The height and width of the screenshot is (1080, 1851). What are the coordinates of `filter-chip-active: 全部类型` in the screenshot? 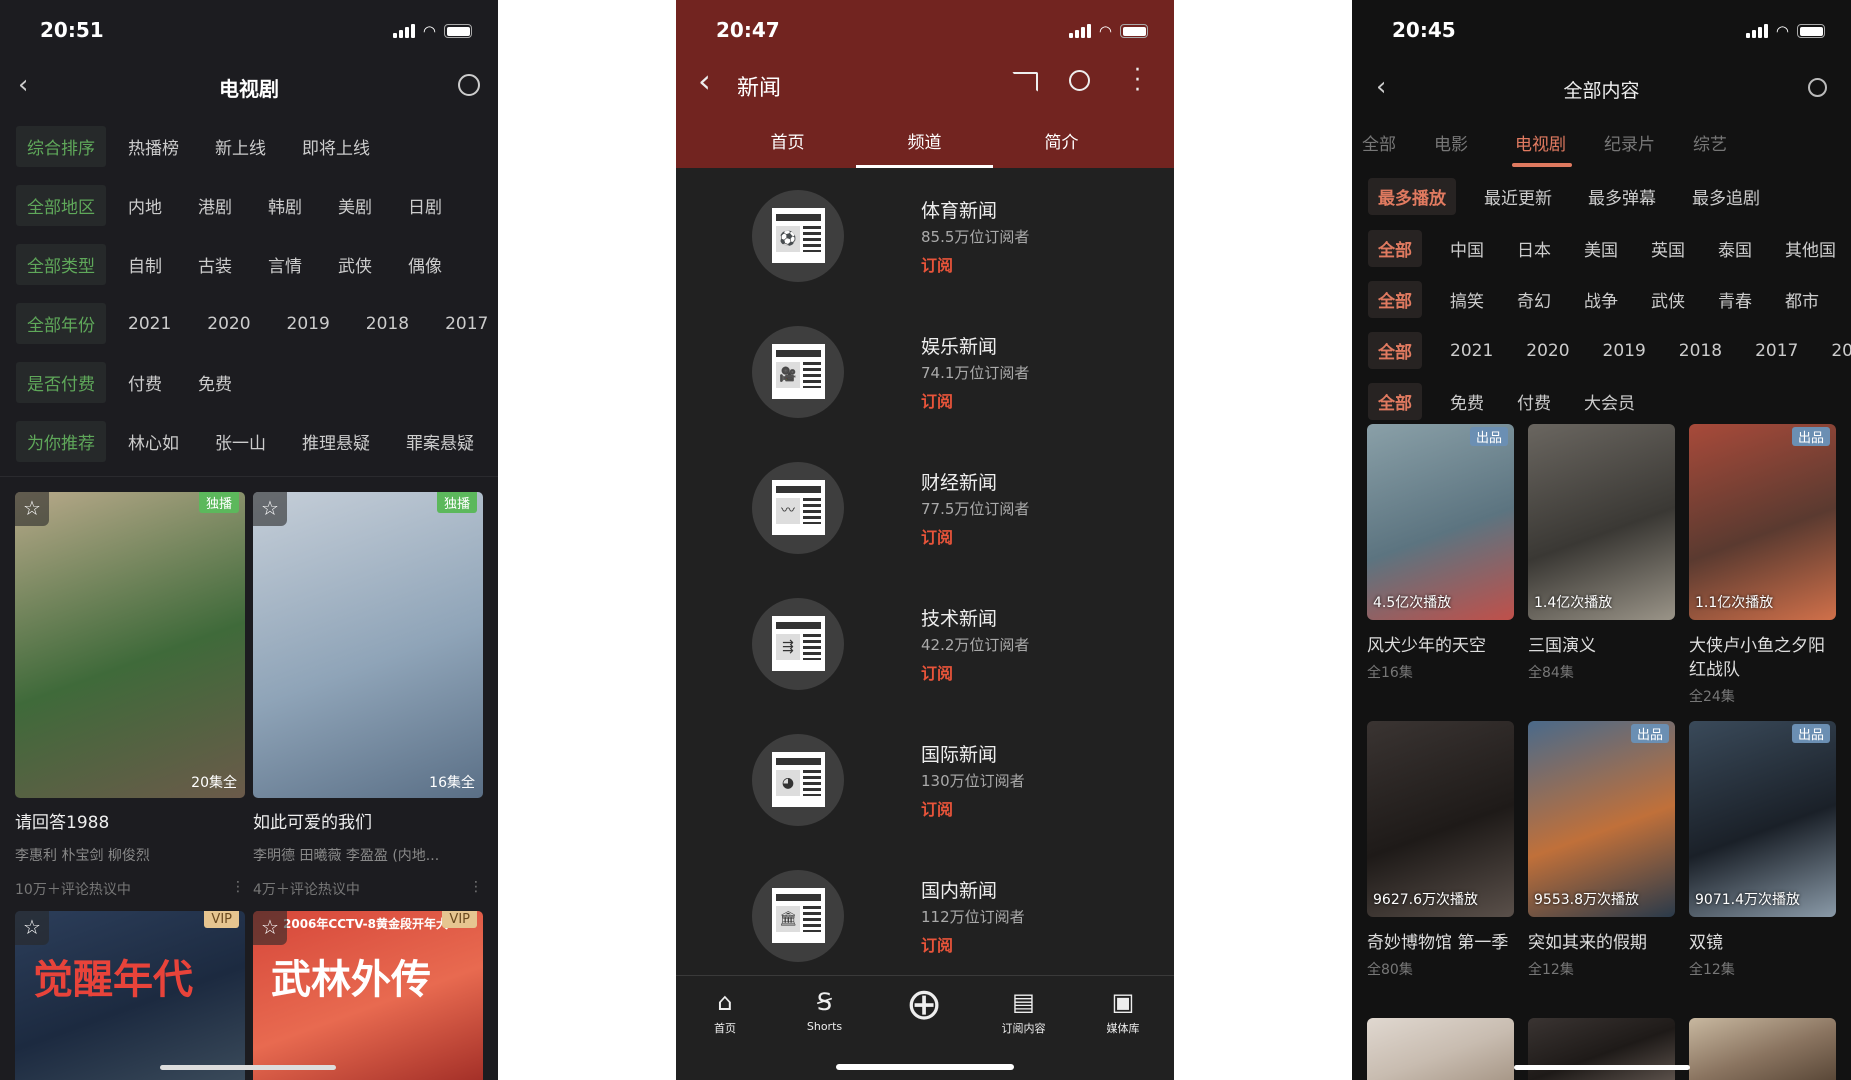 It's located at (61, 264).